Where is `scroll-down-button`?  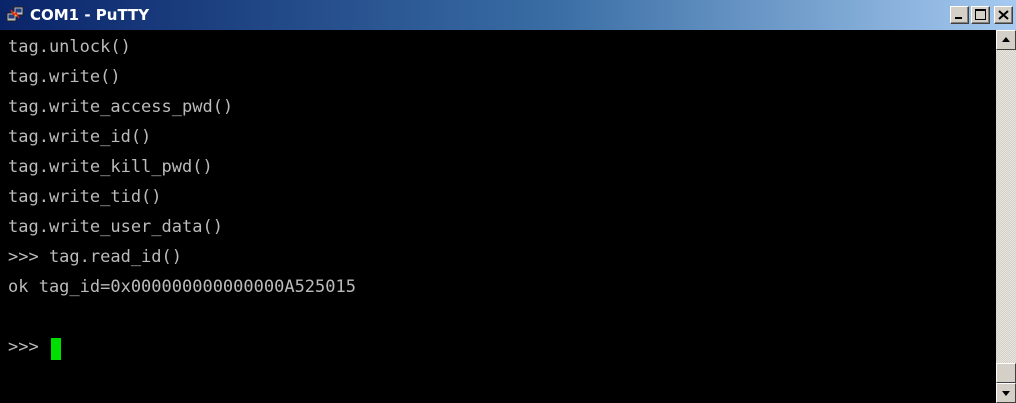
scroll-down-button is located at coordinates (1006, 393).